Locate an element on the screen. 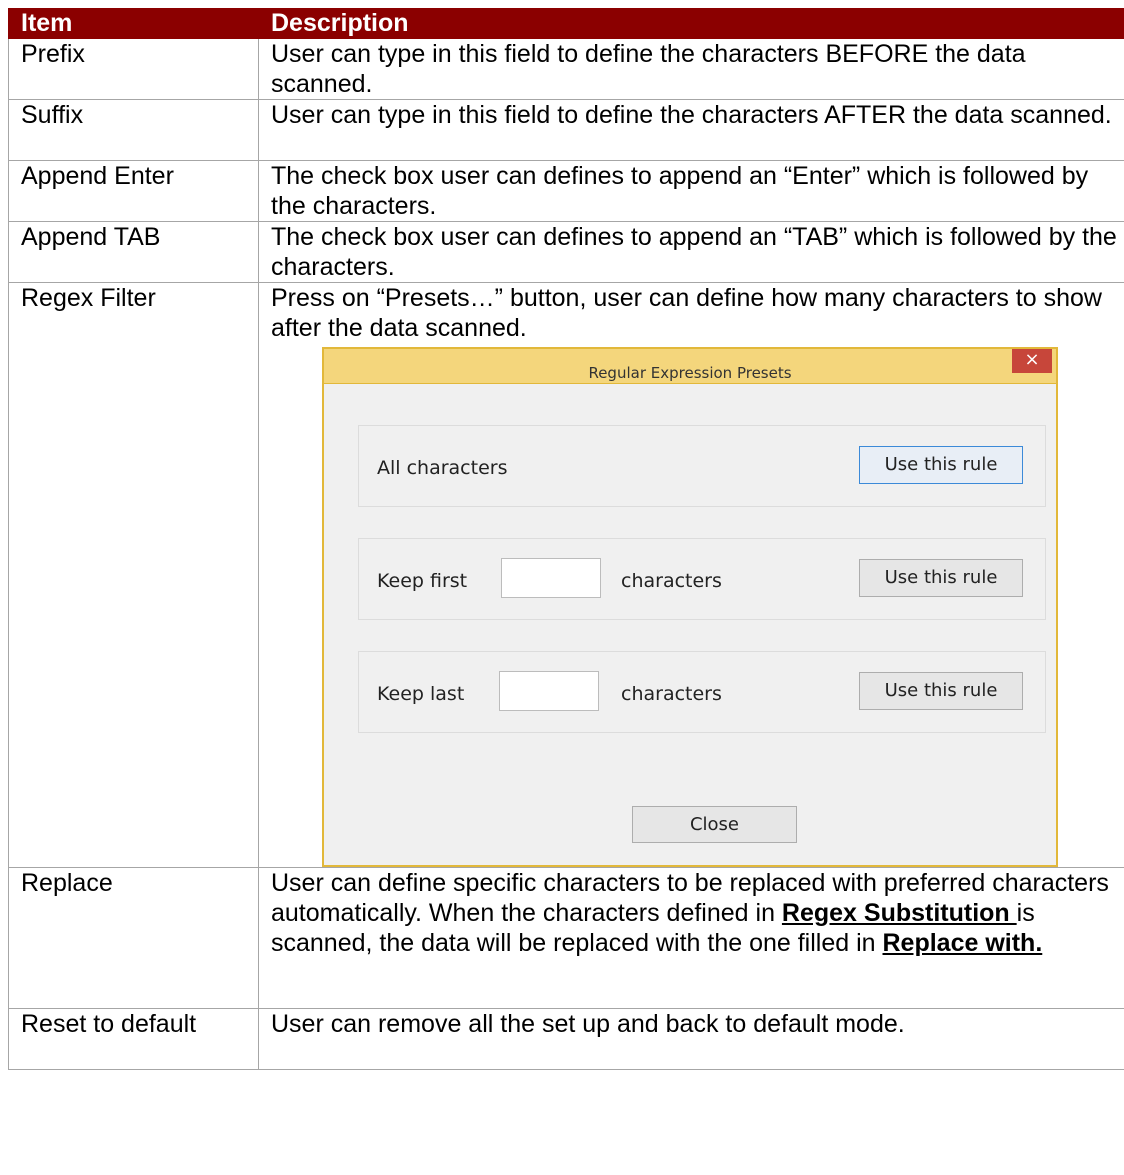  regex-substitution-term: Regex Substitution is located at coordinates (899, 913).